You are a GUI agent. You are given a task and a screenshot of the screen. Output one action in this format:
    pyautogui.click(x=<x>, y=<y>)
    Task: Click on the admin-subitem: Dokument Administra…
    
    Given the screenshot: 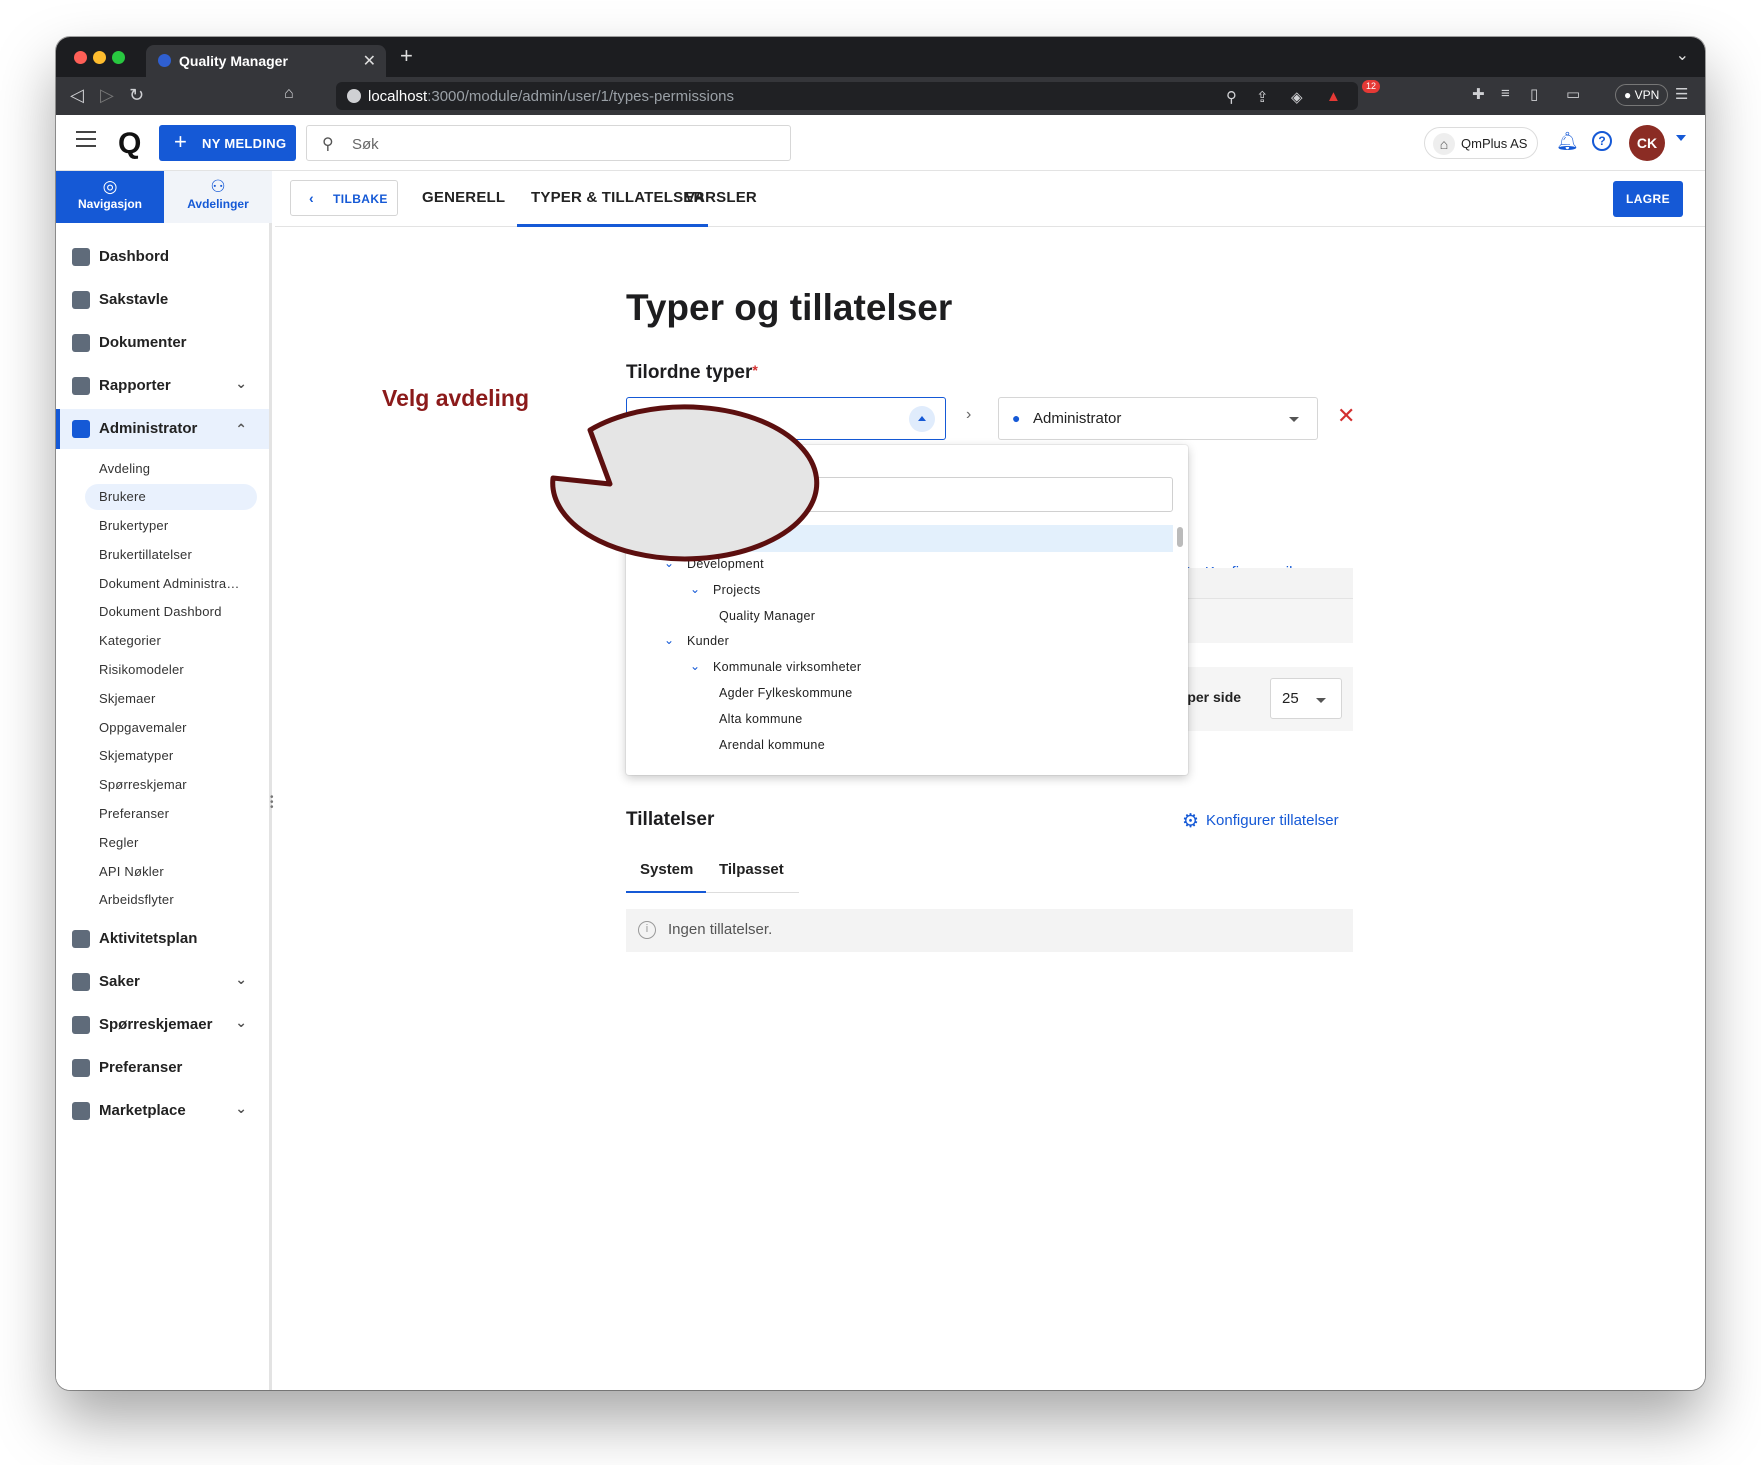 What is the action you would take?
    pyautogui.click(x=169, y=583)
    